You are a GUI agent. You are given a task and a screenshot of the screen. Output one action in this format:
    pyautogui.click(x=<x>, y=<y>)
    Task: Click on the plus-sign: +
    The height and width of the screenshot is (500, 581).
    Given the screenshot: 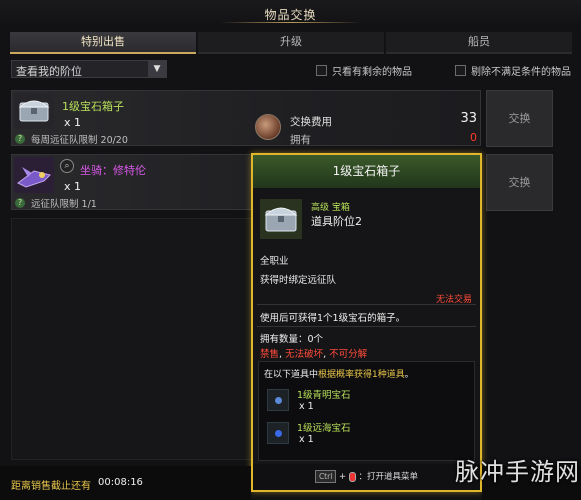 What is the action you would take?
    pyautogui.click(x=343, y=477)
    